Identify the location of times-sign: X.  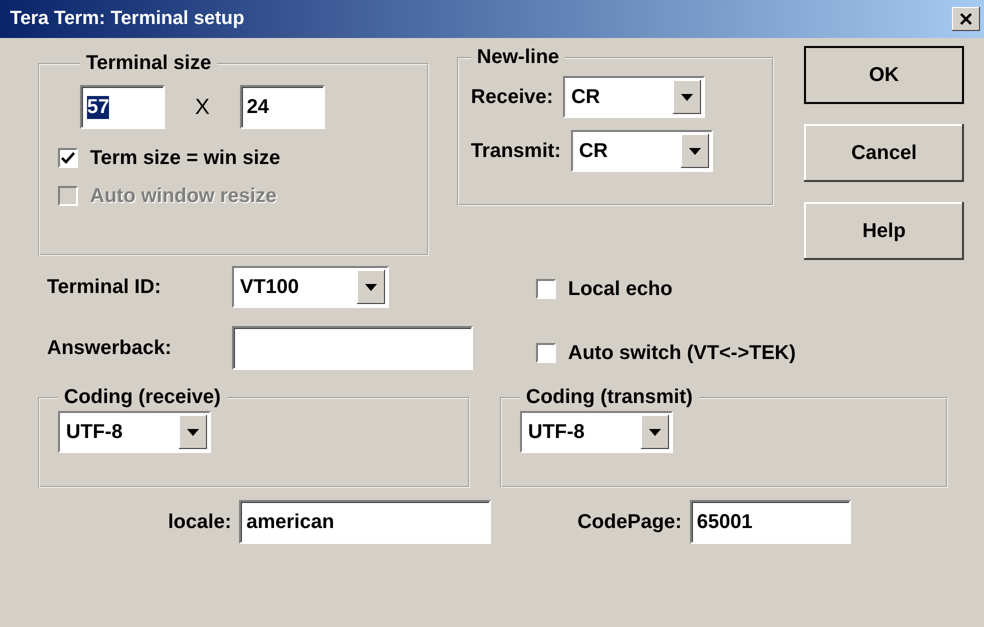
(202, 107).